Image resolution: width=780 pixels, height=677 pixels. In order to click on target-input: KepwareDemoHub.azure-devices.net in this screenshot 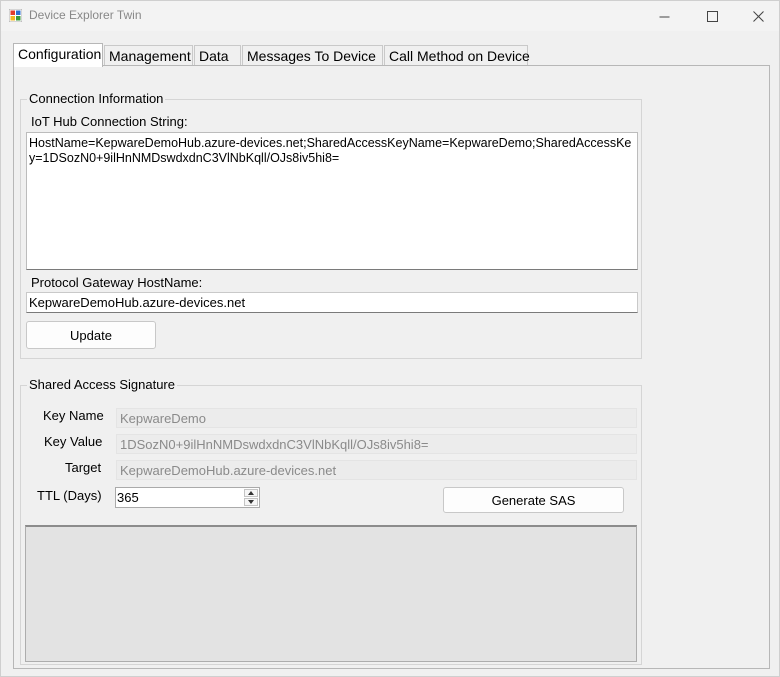, I will do `click(376, 470)`.